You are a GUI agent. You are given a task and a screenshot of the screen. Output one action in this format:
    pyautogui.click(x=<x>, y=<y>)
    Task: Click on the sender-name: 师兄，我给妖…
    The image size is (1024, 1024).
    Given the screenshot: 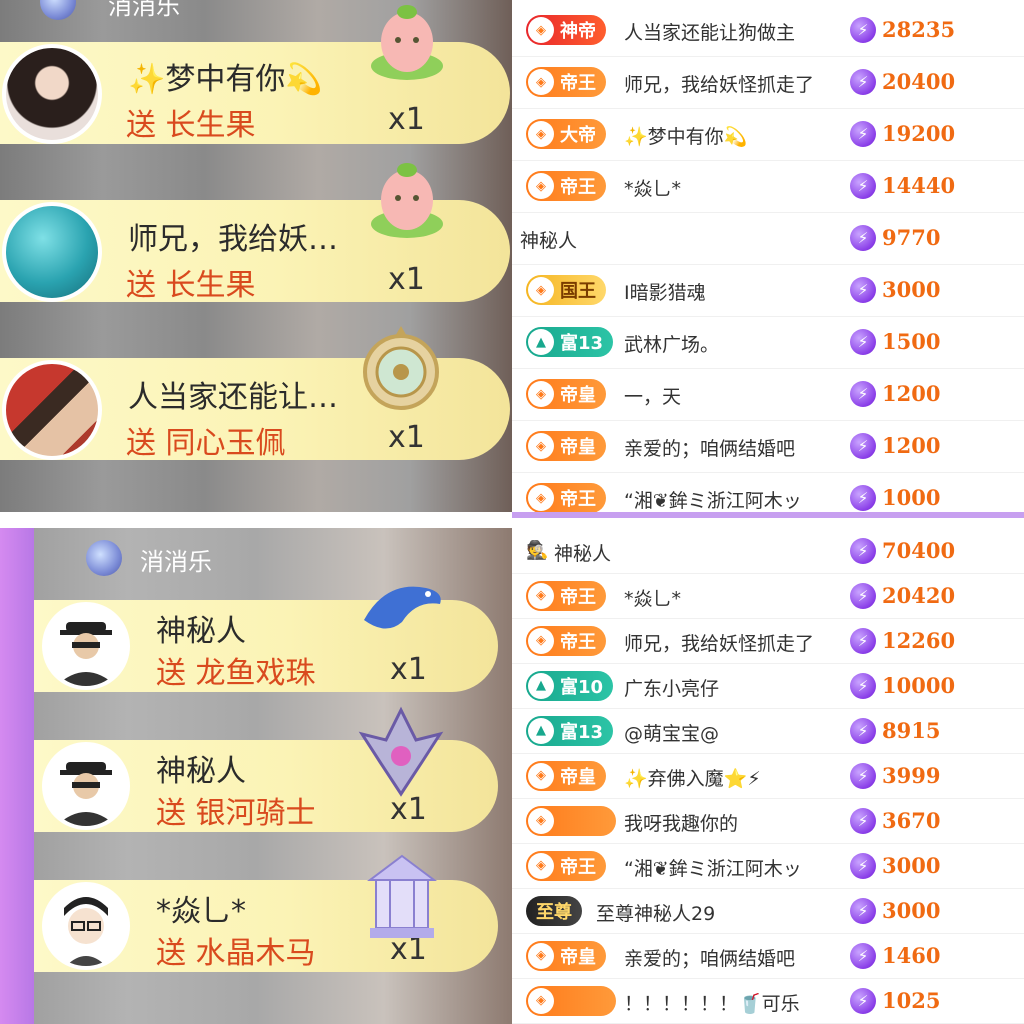 What is the action you would take?
    pyautogui.click(x=233, y=239)
    